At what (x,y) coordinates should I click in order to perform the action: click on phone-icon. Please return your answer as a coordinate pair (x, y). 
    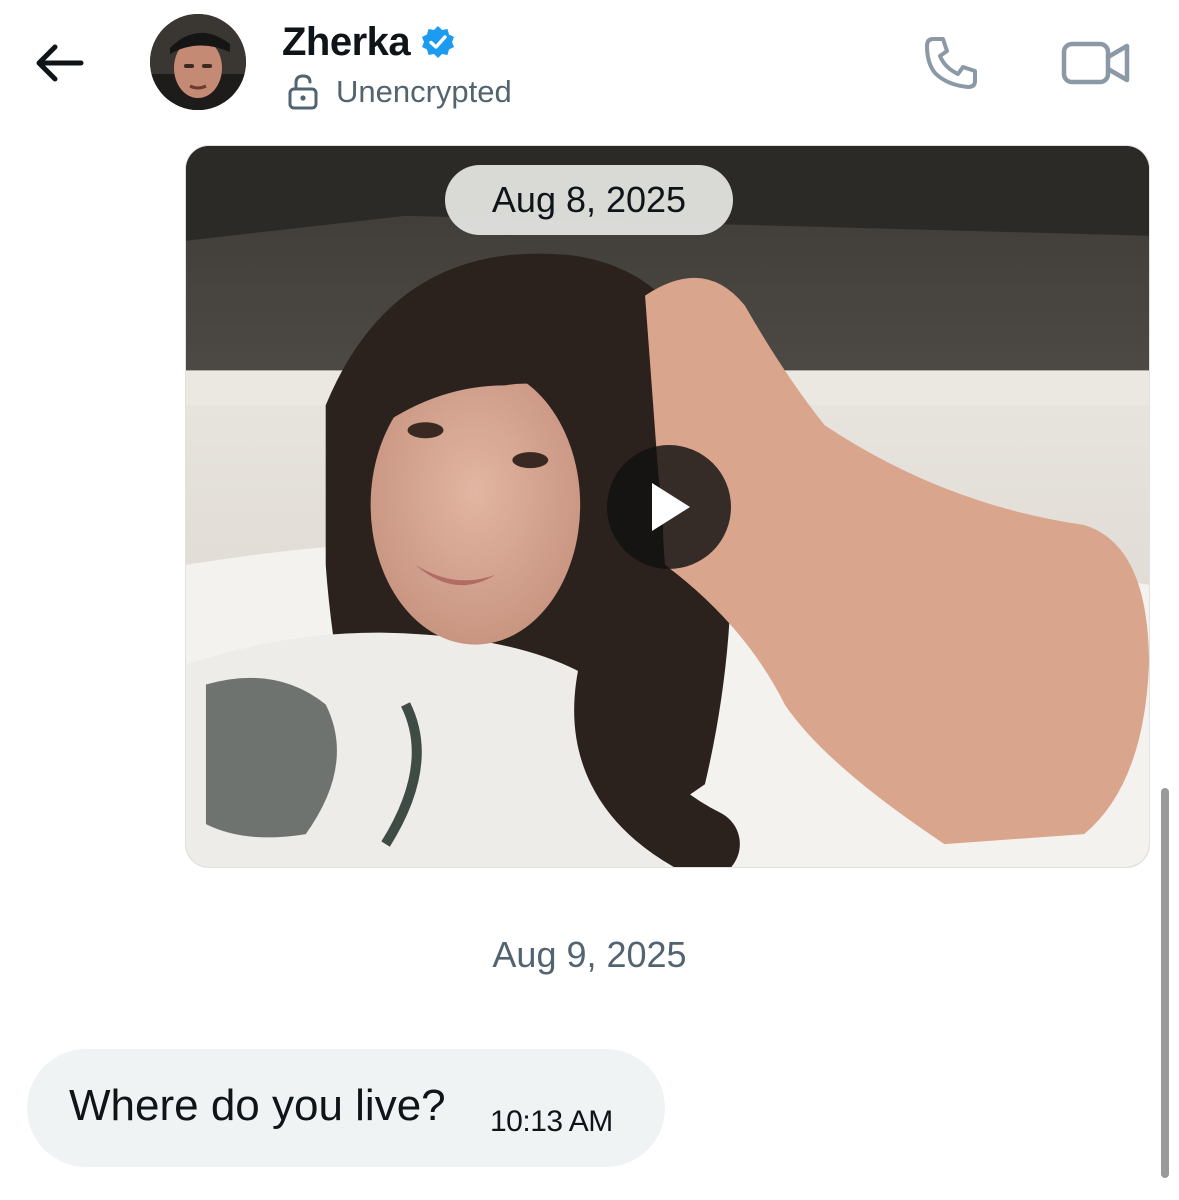
    Looking at the image, I should click on (951, 63).